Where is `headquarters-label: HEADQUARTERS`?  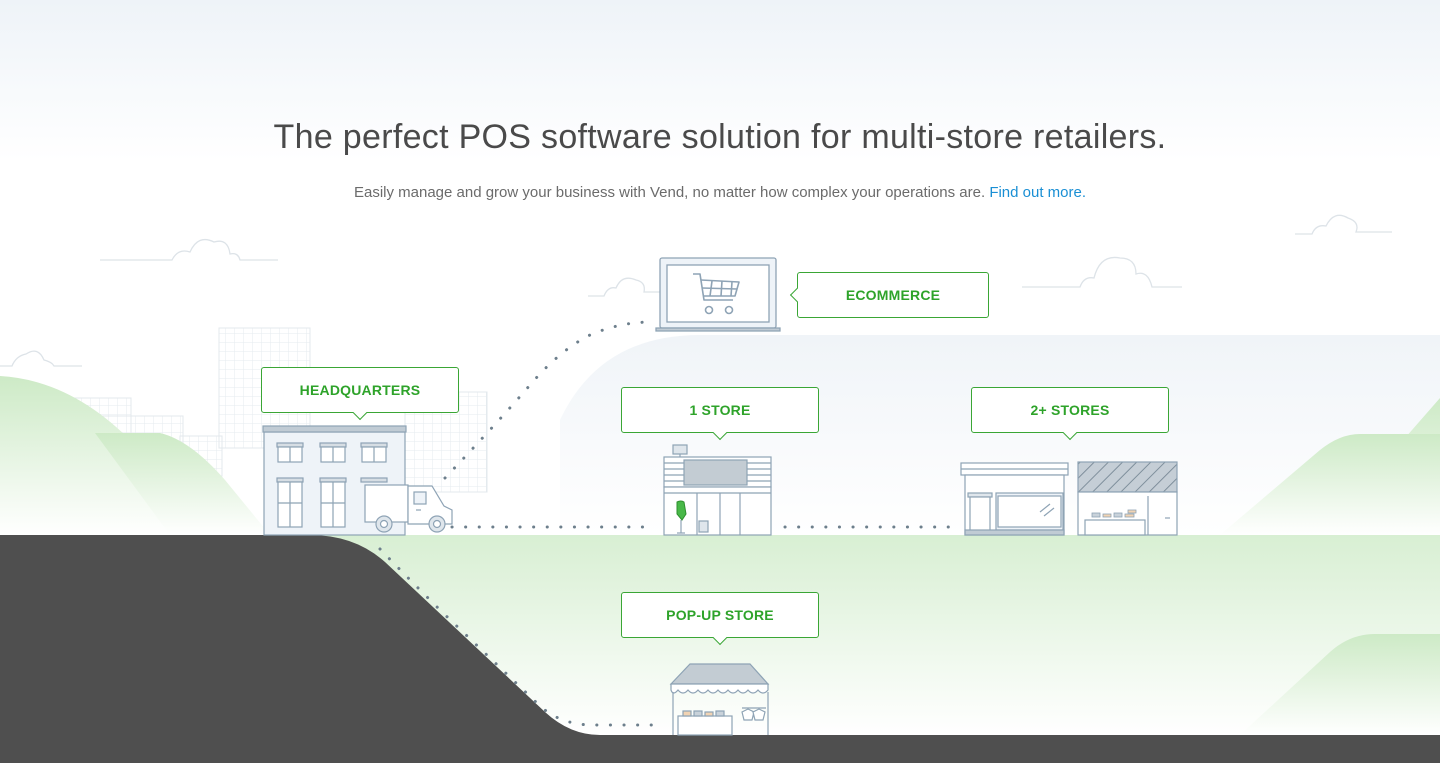
headquarters-label: HEADQUARTERS is located at coordinates (360, 390).